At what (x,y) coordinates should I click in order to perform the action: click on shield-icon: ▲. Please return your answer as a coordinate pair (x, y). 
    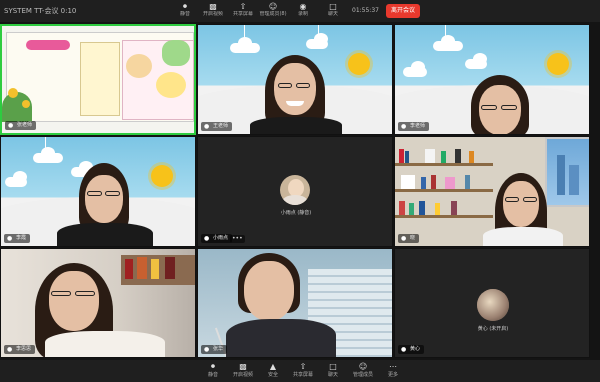
    Looking at the image, I should click on (273, 366).